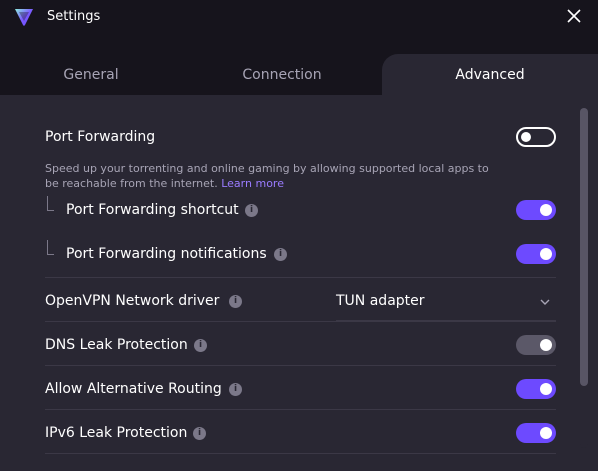 This screenshot has height=471, width=598. Describe the element at coordinates (282, 74) in the screenshot. I see `tab-connection: Connection` at that location.